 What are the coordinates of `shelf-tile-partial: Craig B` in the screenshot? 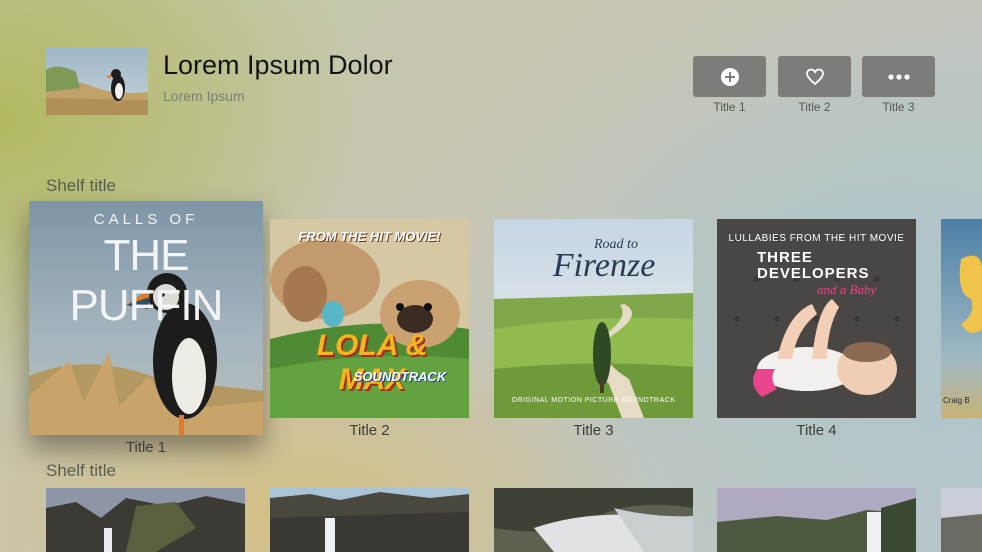 It's located at (961, 318).